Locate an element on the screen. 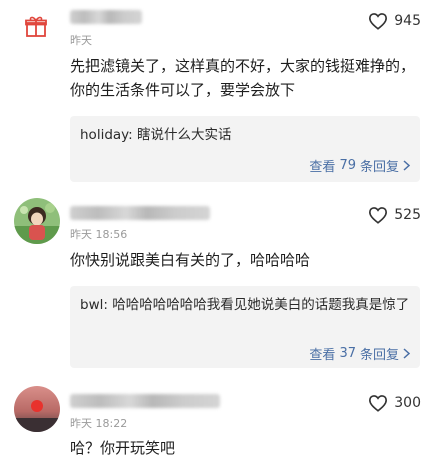 The width and height of the screenshot is (433, 476). view-replies-link: 查看 37 条回复 is located at coordinates (359, 353).